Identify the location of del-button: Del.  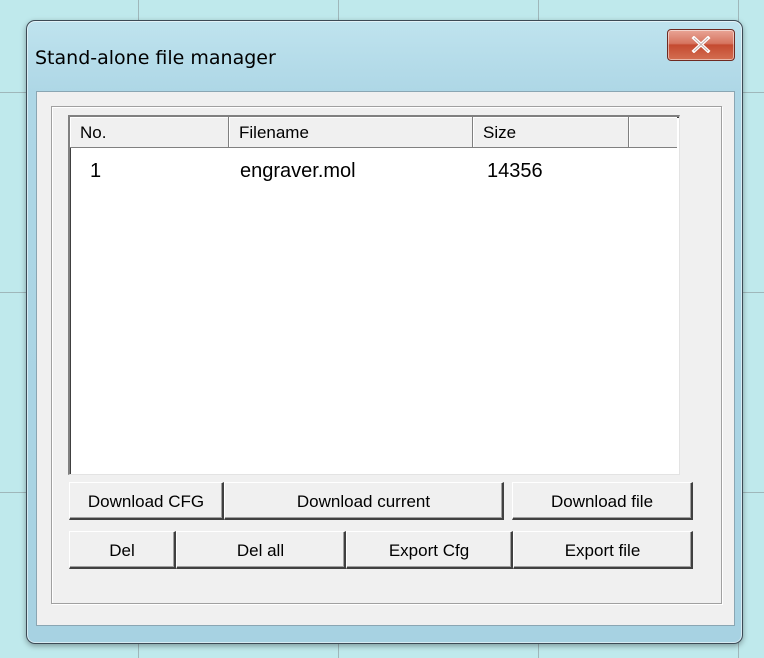
(122, 550).